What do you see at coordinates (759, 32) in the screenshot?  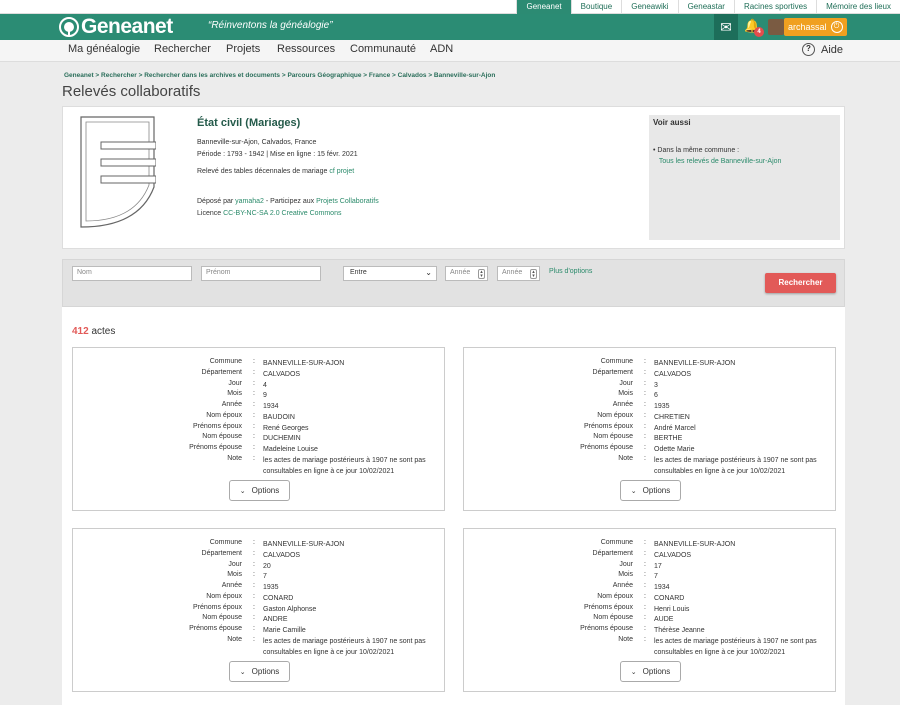 I see `notification-badge: 4` at bounding box center [759, 32].